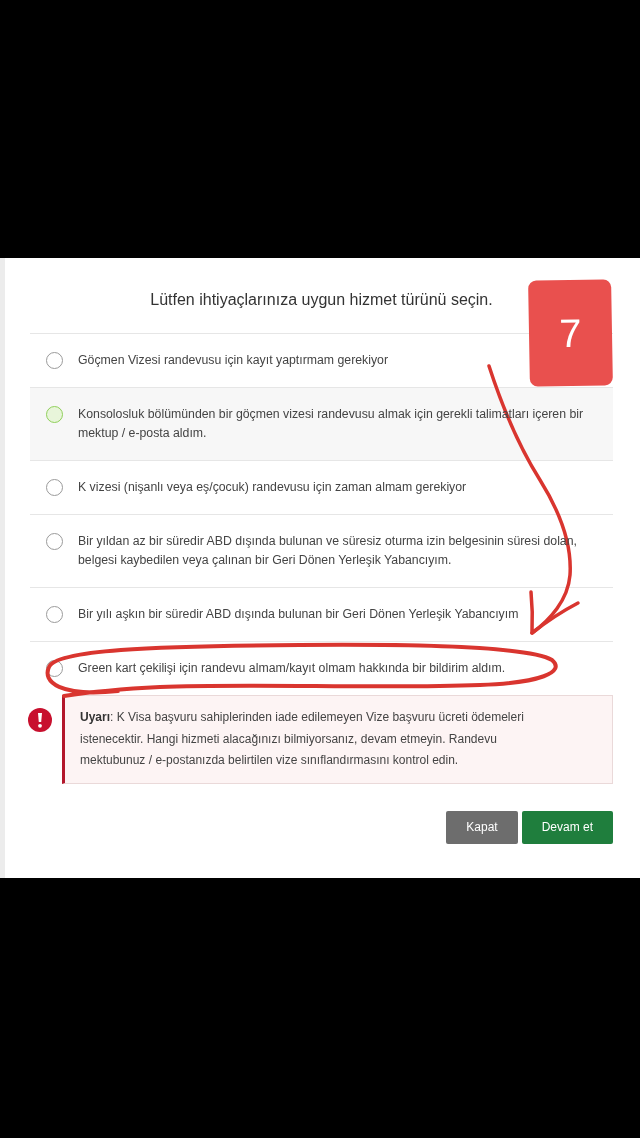  Describe the element at coordinates (40, 720) in the screenshot. I see `warning-icon` at that location.